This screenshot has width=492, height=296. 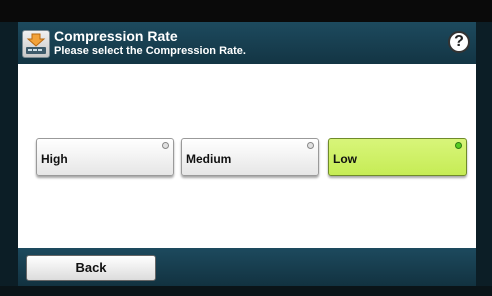 What do you see at coordinates (484, 159) in the screenshot?
I see `right-bezel` at bounding box center [484, 159].